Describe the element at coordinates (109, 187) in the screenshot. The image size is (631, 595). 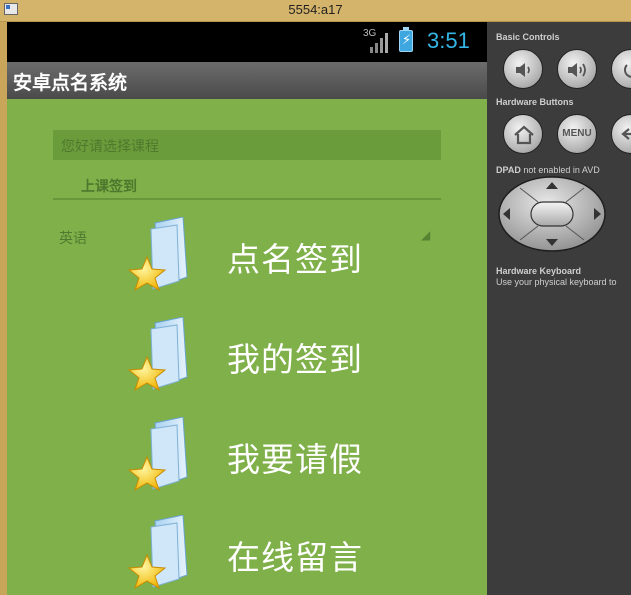
I see `checkin-subtitle: 上课签到` at that location.